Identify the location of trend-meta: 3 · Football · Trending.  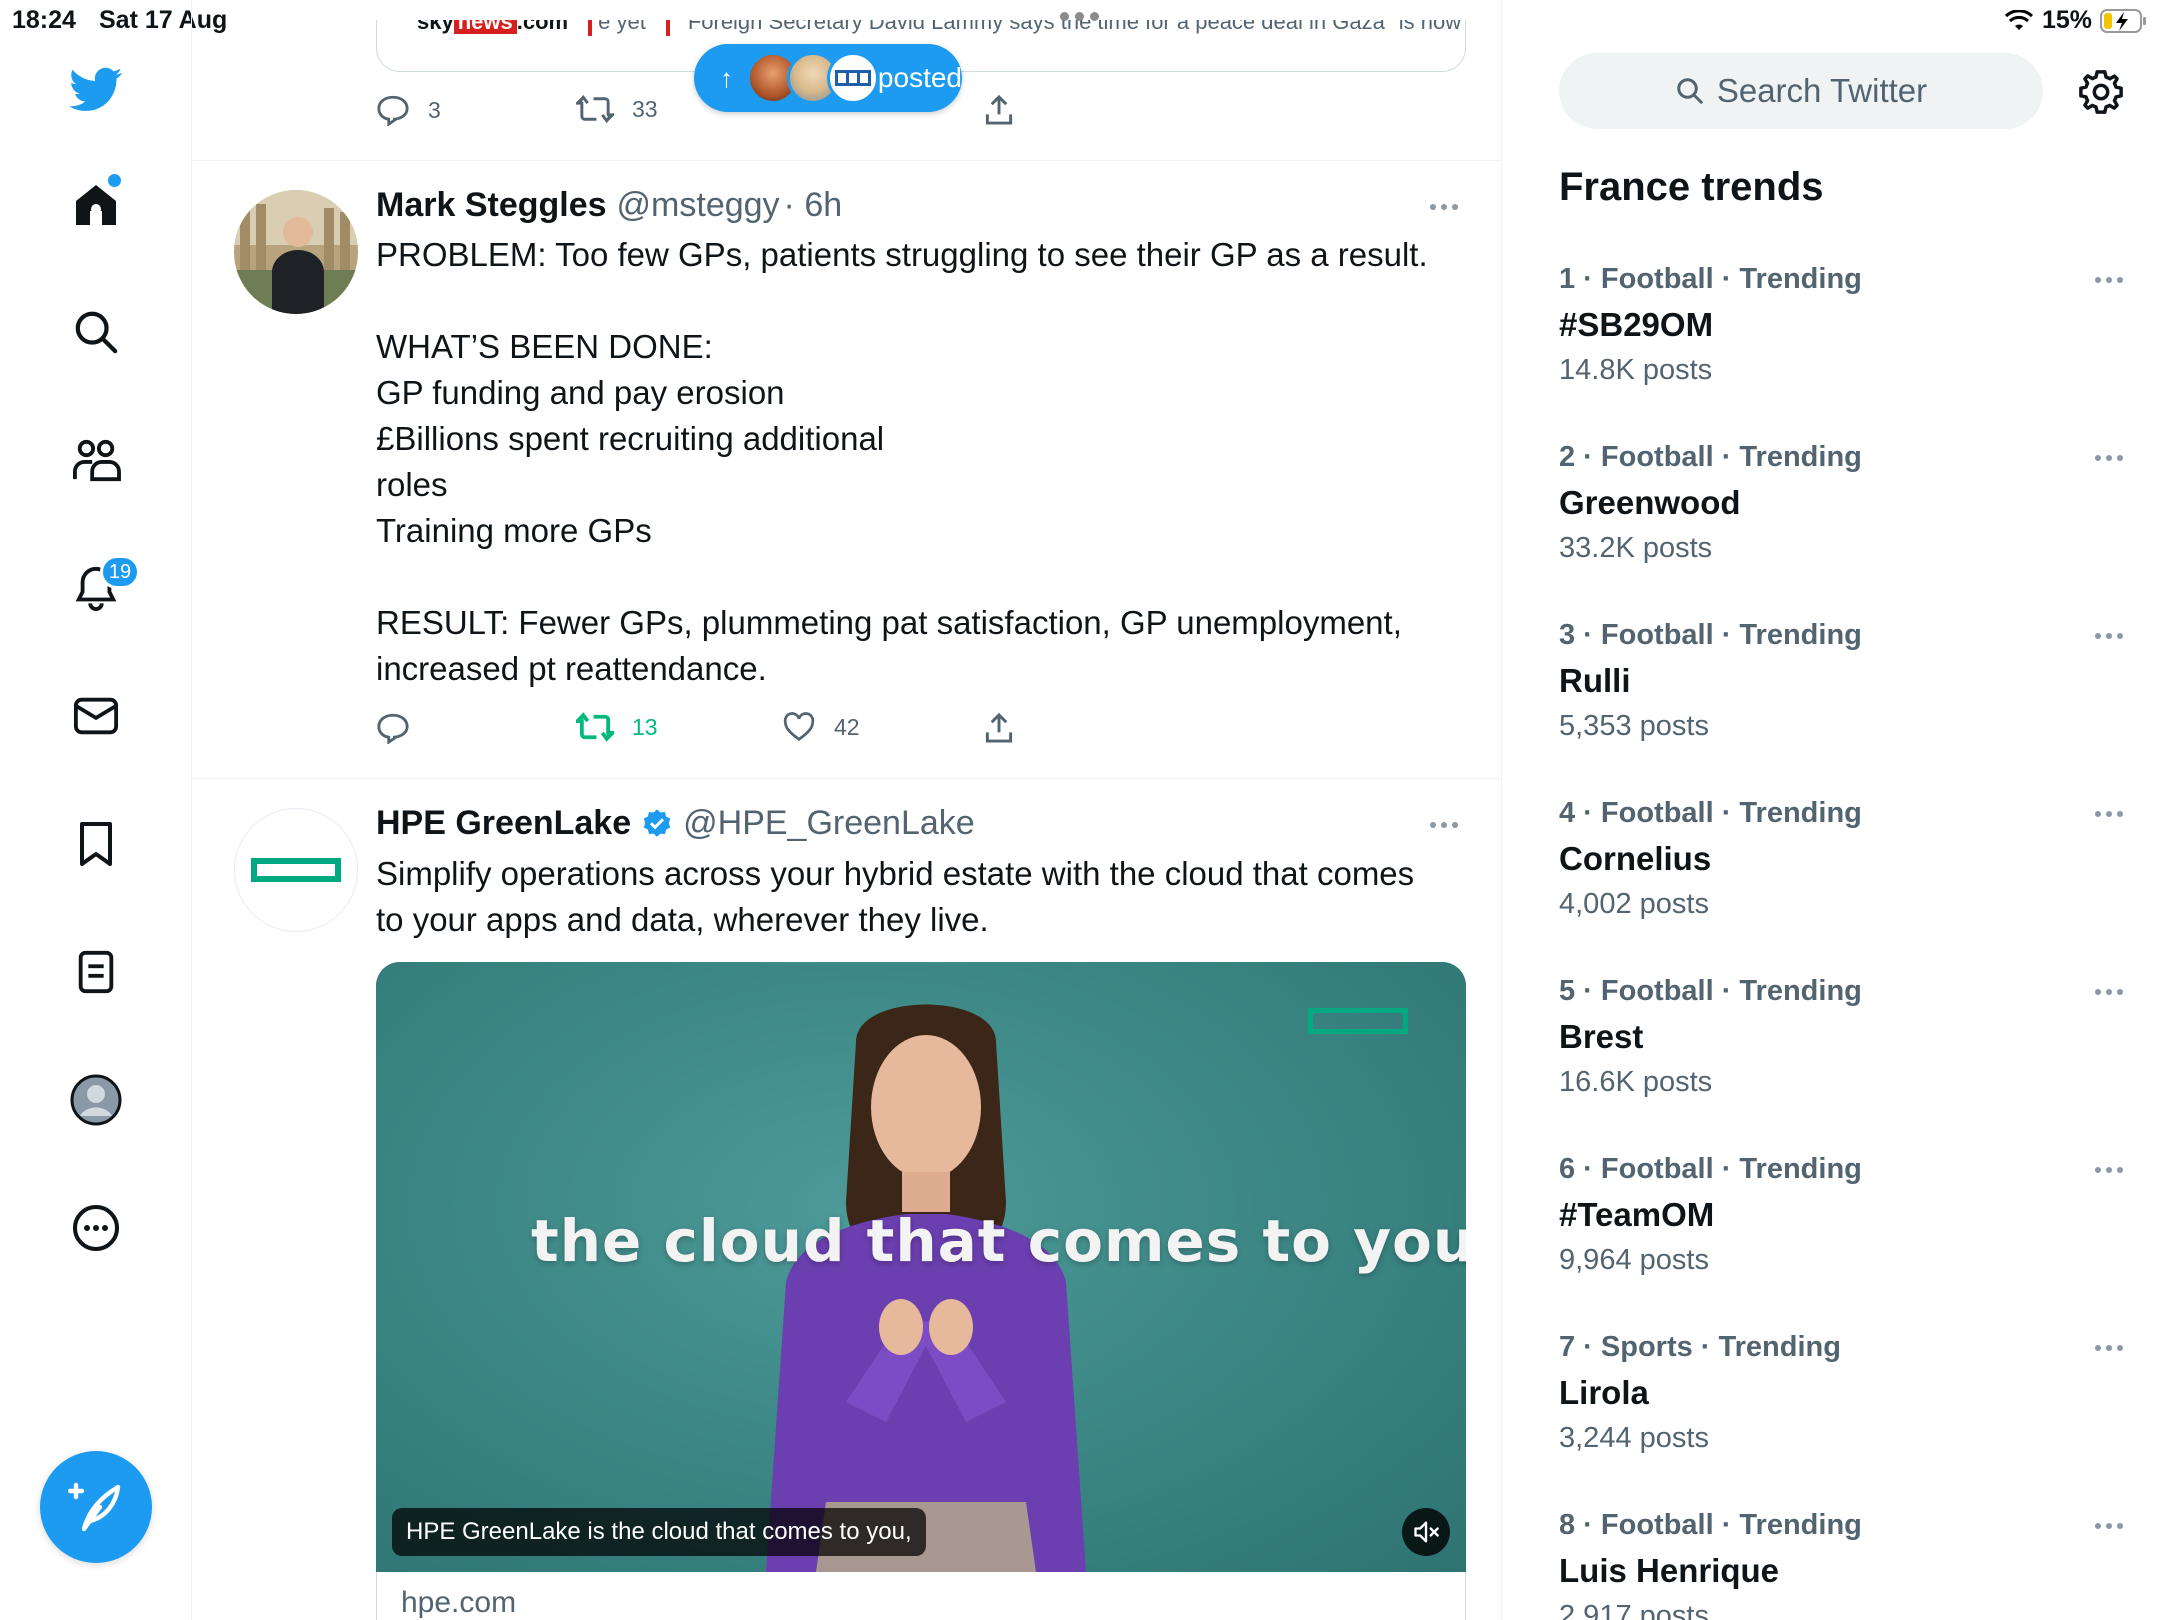
(1710, 635).